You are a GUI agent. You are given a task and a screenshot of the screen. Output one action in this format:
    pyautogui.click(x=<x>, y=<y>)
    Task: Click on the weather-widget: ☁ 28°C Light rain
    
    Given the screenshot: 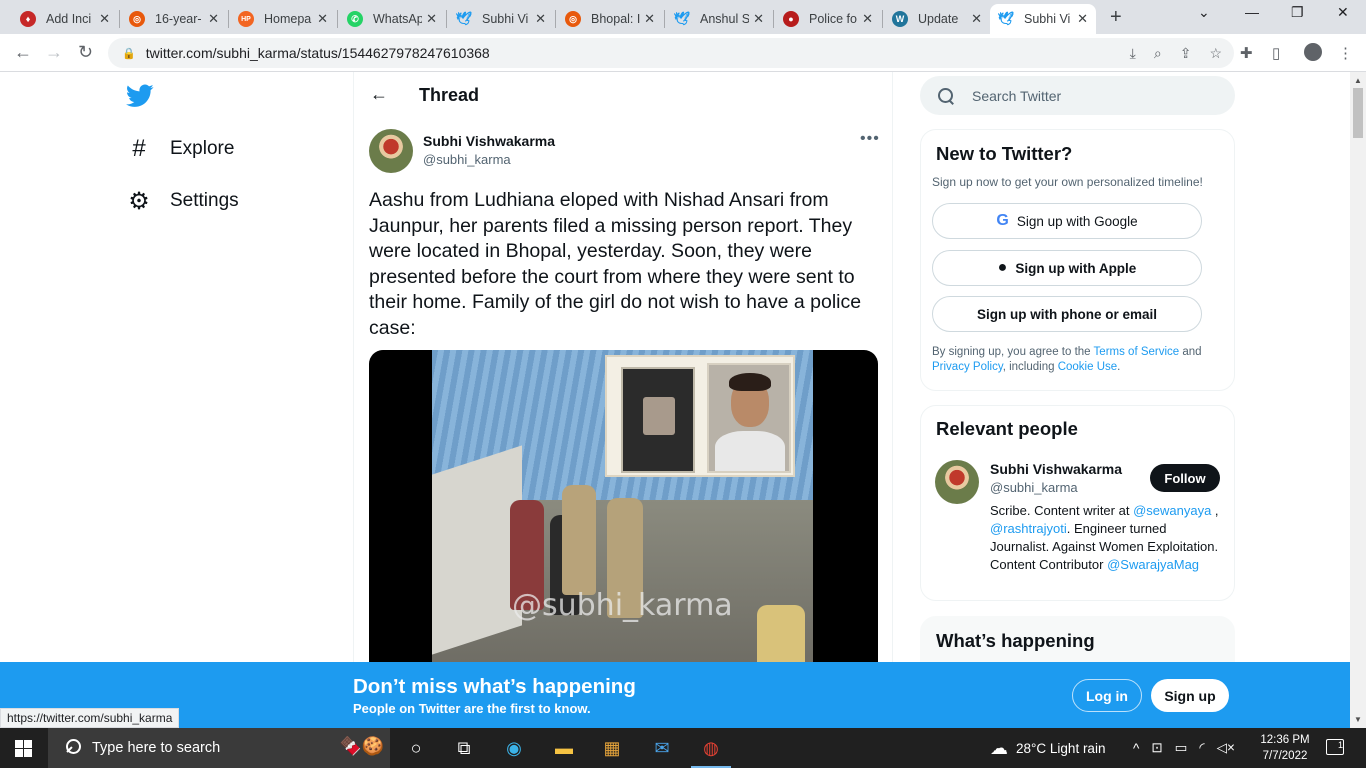 What is the action you would take?
    pyautogui.click(x=1047, y=748)
    